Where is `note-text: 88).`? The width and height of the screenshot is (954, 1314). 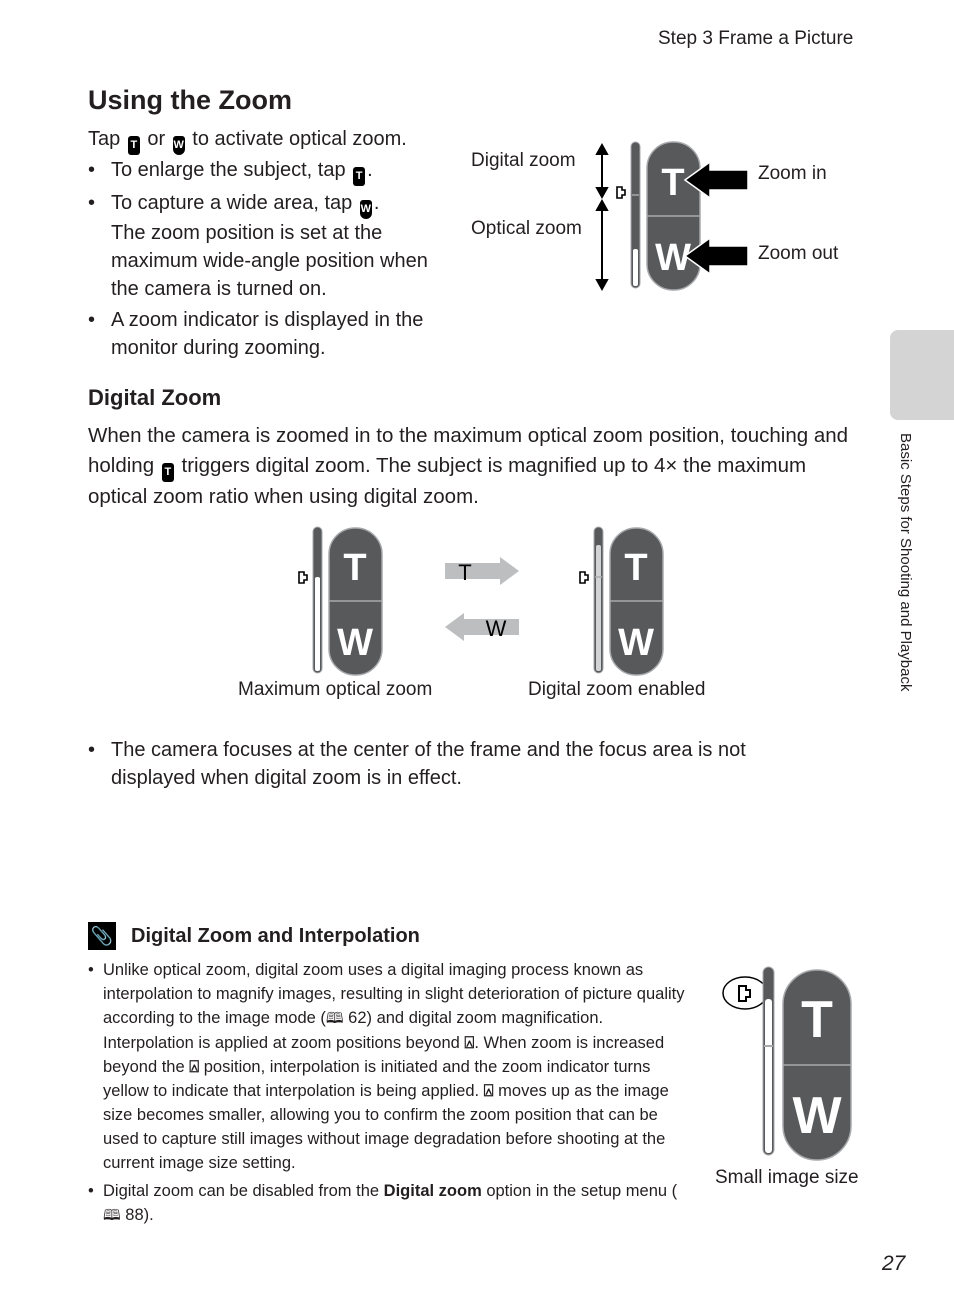 note-text: 88). is located at coordinates (137, 1215).